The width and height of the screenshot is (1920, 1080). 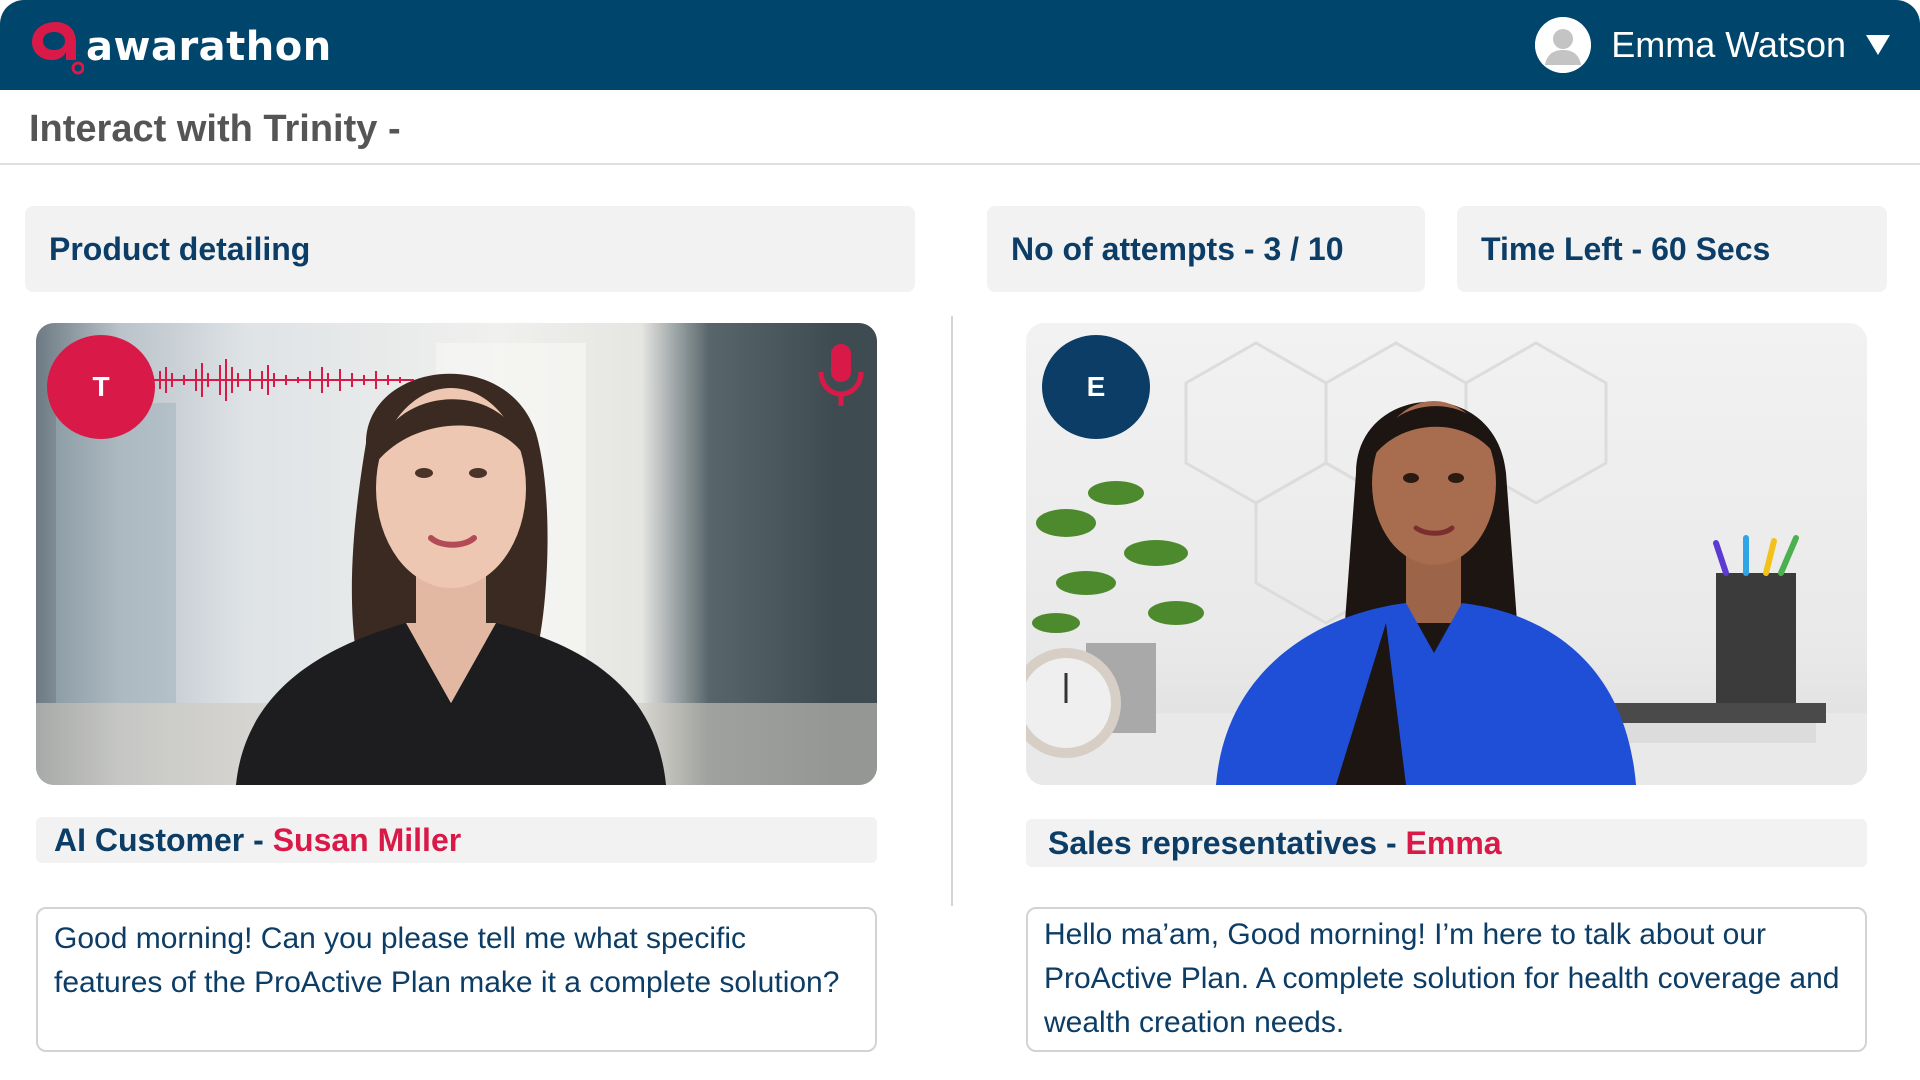 What do you see at coordinates (1177, 248) in the screenshot?
I see `attempts-label: No of attempts - 3 / 10` at bounding box center [1177, 248].